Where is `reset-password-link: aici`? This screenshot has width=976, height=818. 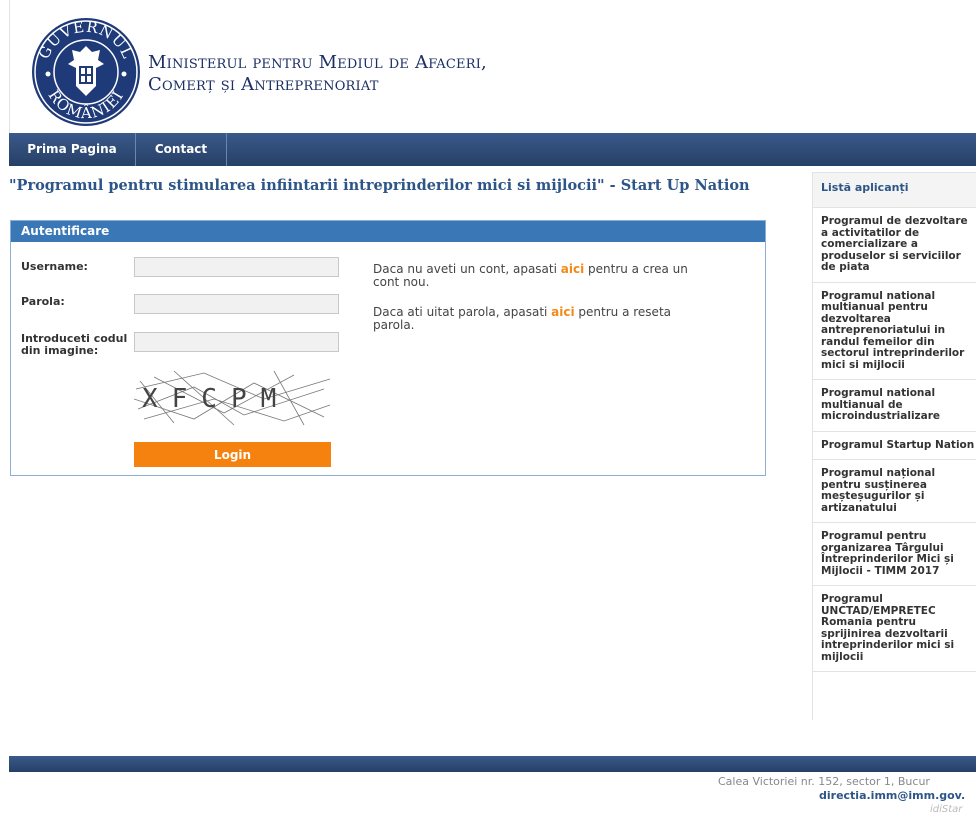 reset-password-link: aici is located at coordinates (562, 312).